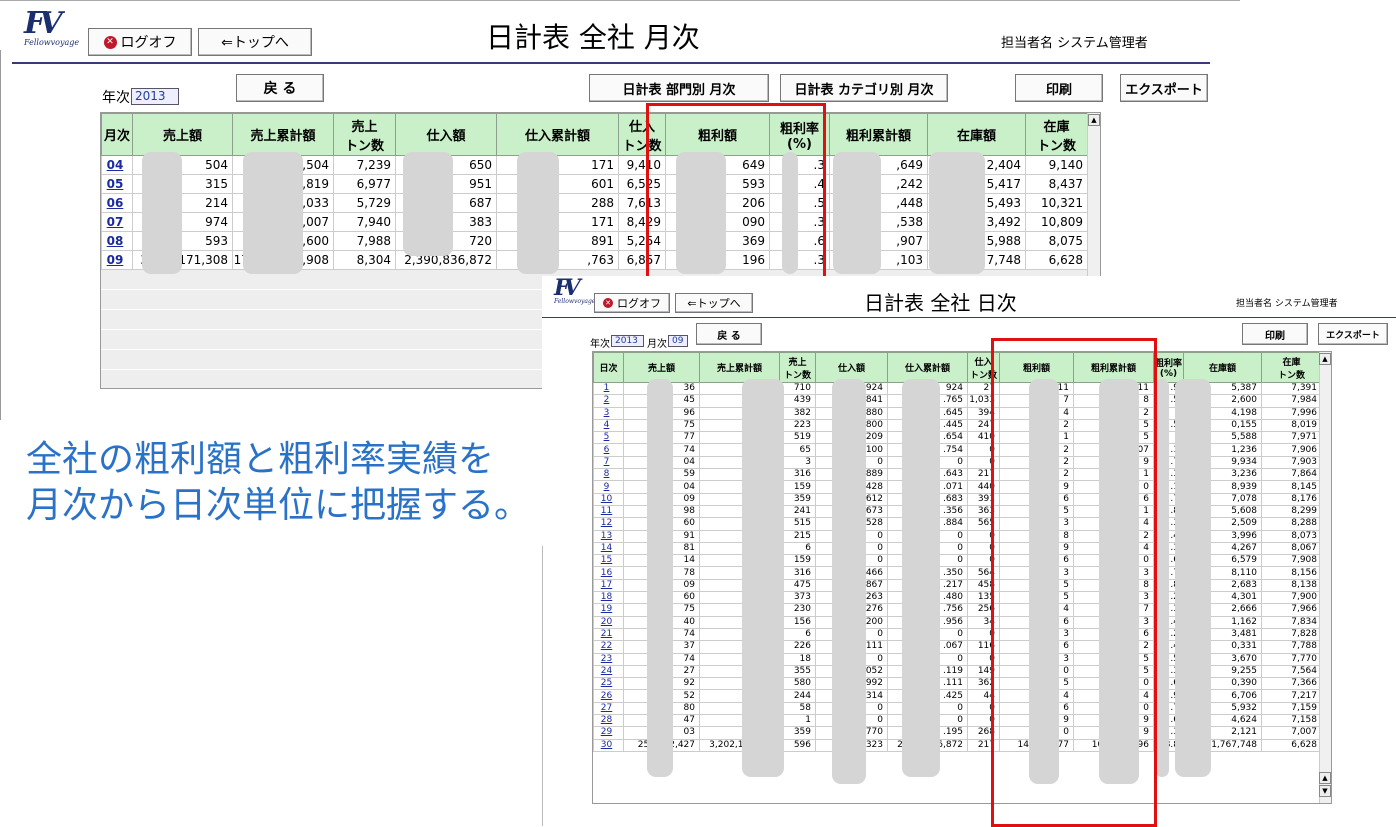 Image resolution: width=1396 pixels, height=827 pixels. What do you see at coordinates (608, 745) in the screenshot?
I see `day-link: 30` at bounding box center [608, 745].